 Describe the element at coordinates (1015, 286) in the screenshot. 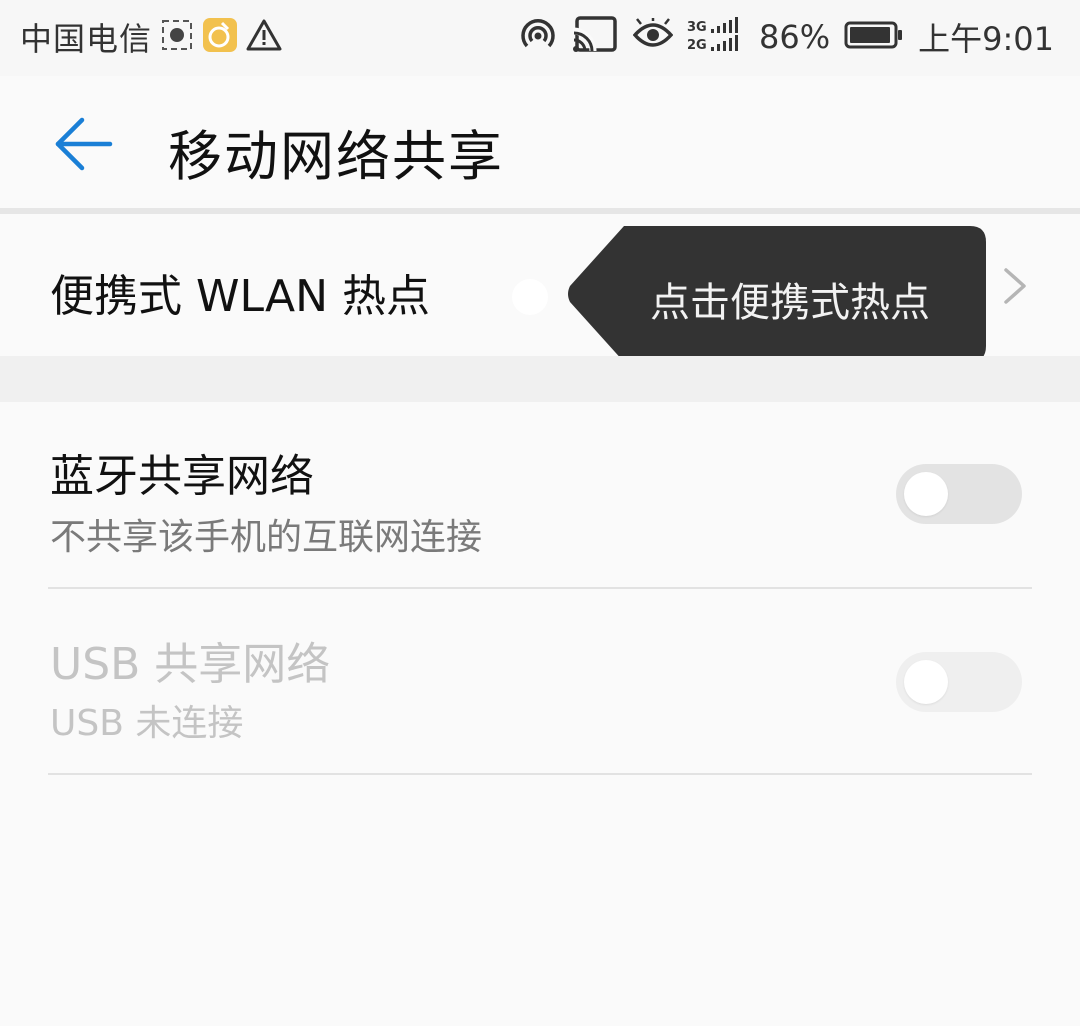

I see `chevron-right-icon` at that location.